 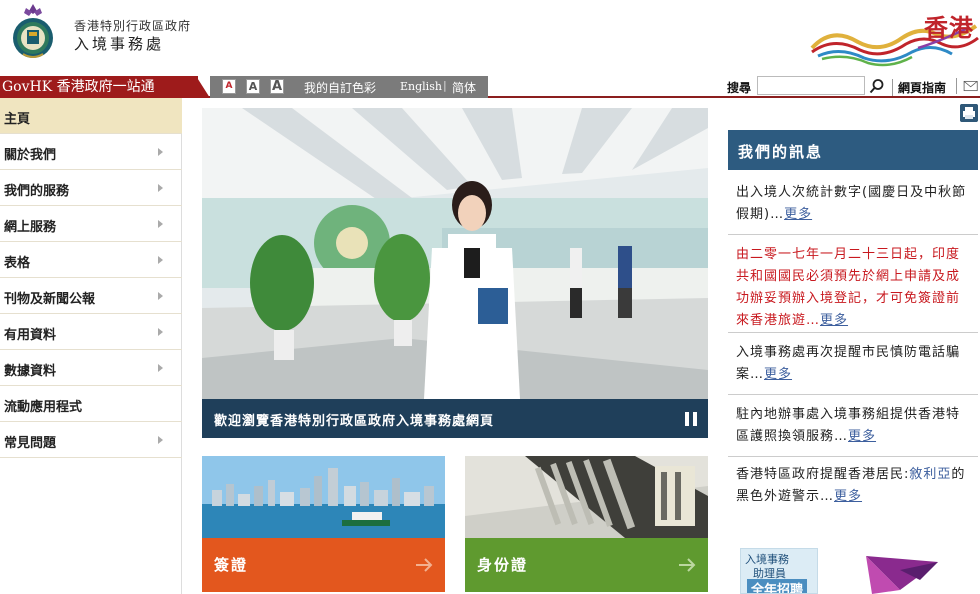 I want to click on language-simplified-chinese-link: 简体, so click(x=464, y=87).